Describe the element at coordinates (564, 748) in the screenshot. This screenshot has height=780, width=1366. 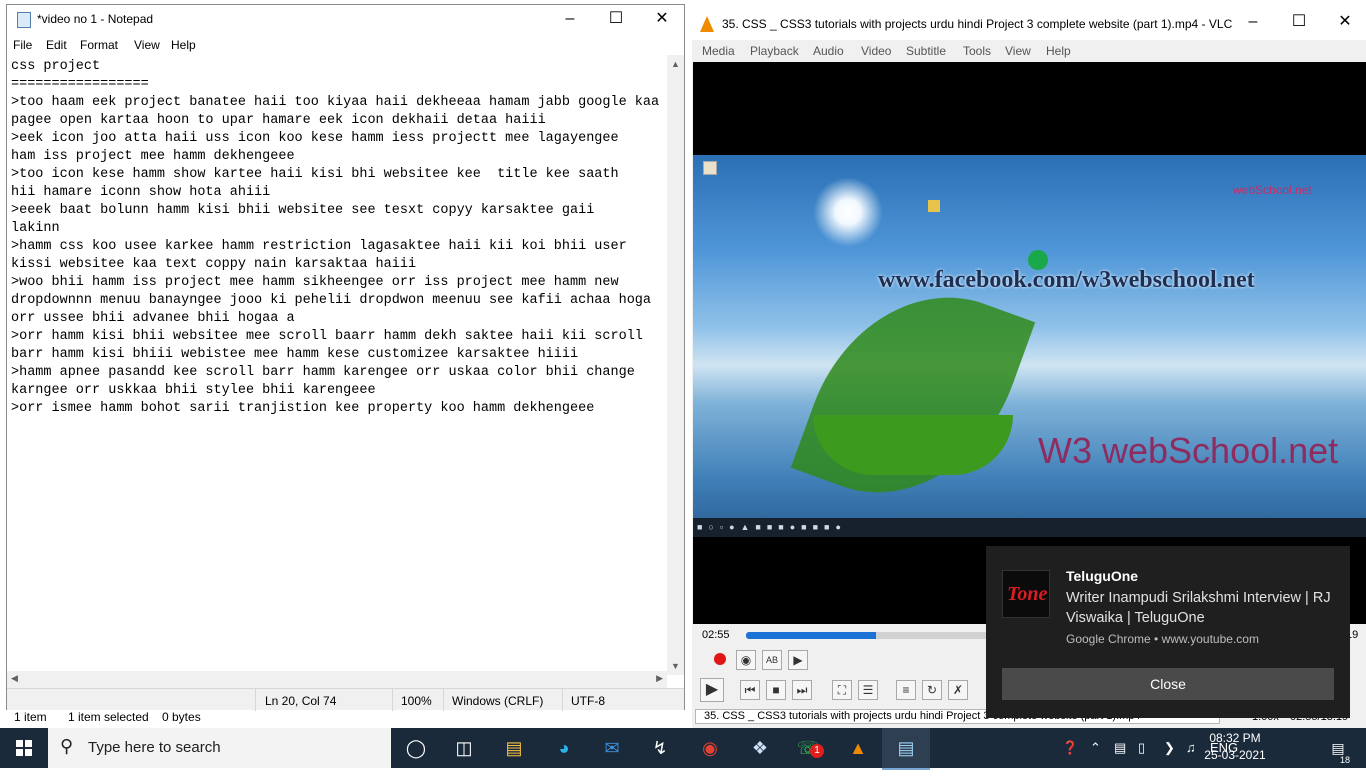
I see `edge-icon: ◕` at that location.